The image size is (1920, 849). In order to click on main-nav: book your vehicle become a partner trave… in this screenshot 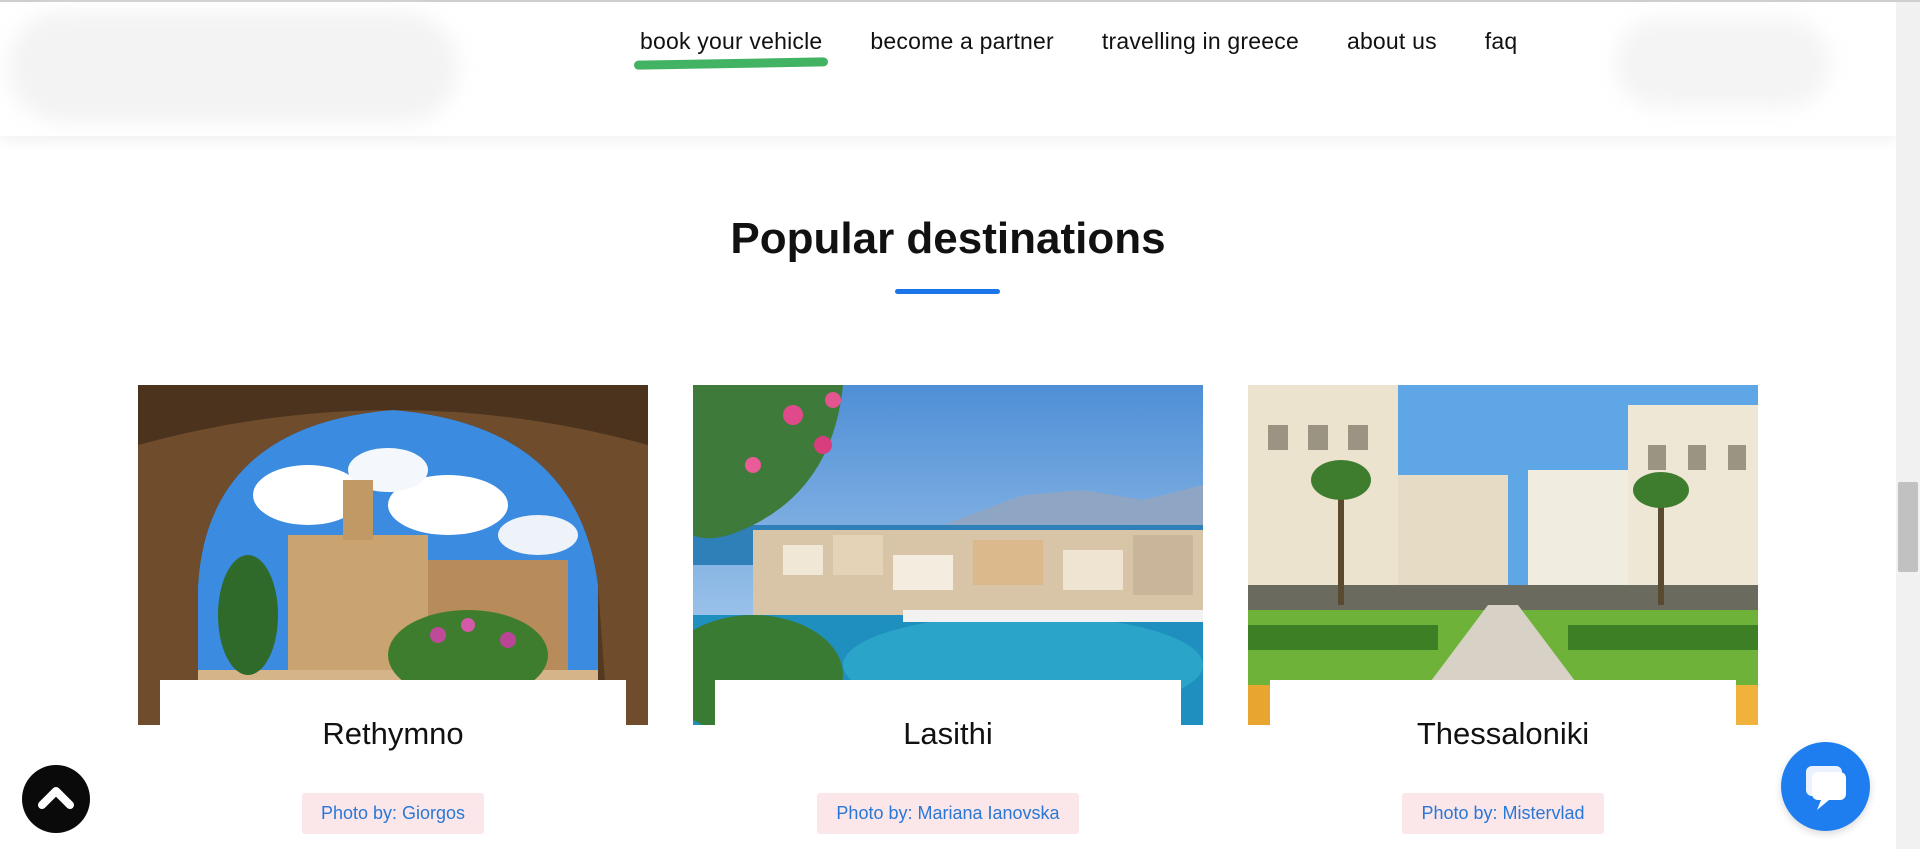, I will do `click(1075, 49)`.